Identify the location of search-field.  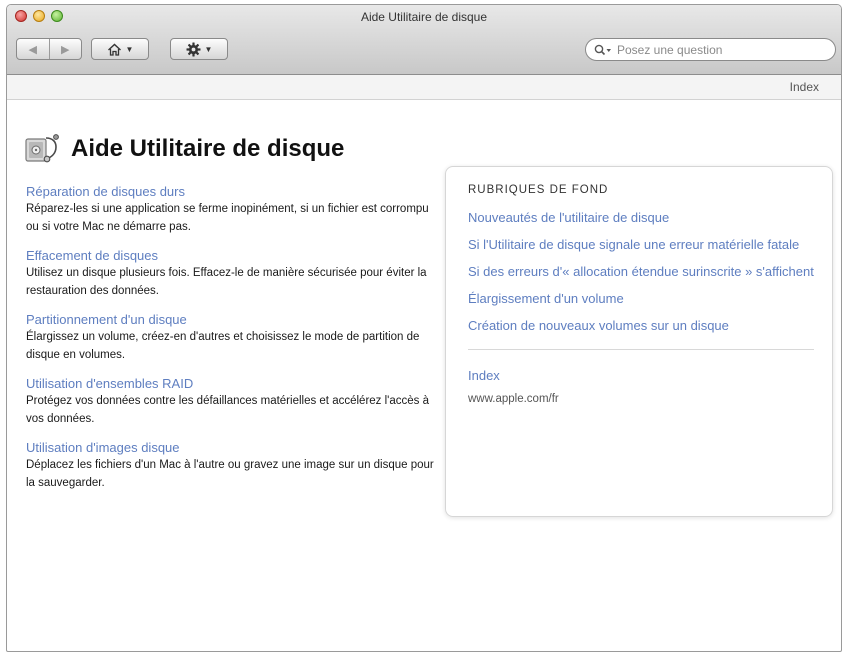
(710, 49).